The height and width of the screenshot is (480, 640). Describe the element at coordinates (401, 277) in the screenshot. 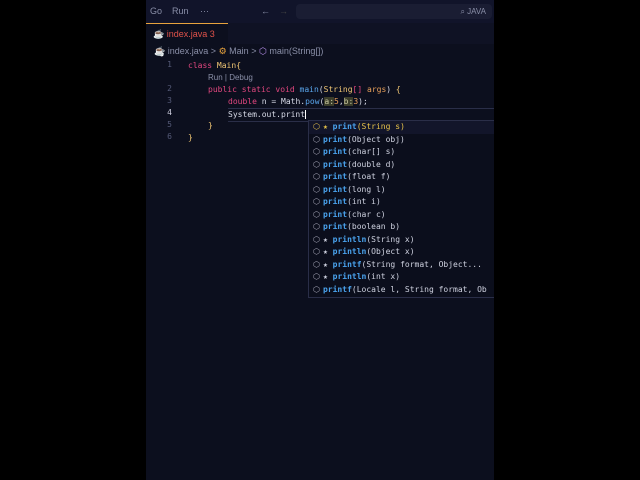

I see `suggestion-item: ⬡ ★ println(int x)` at that location.